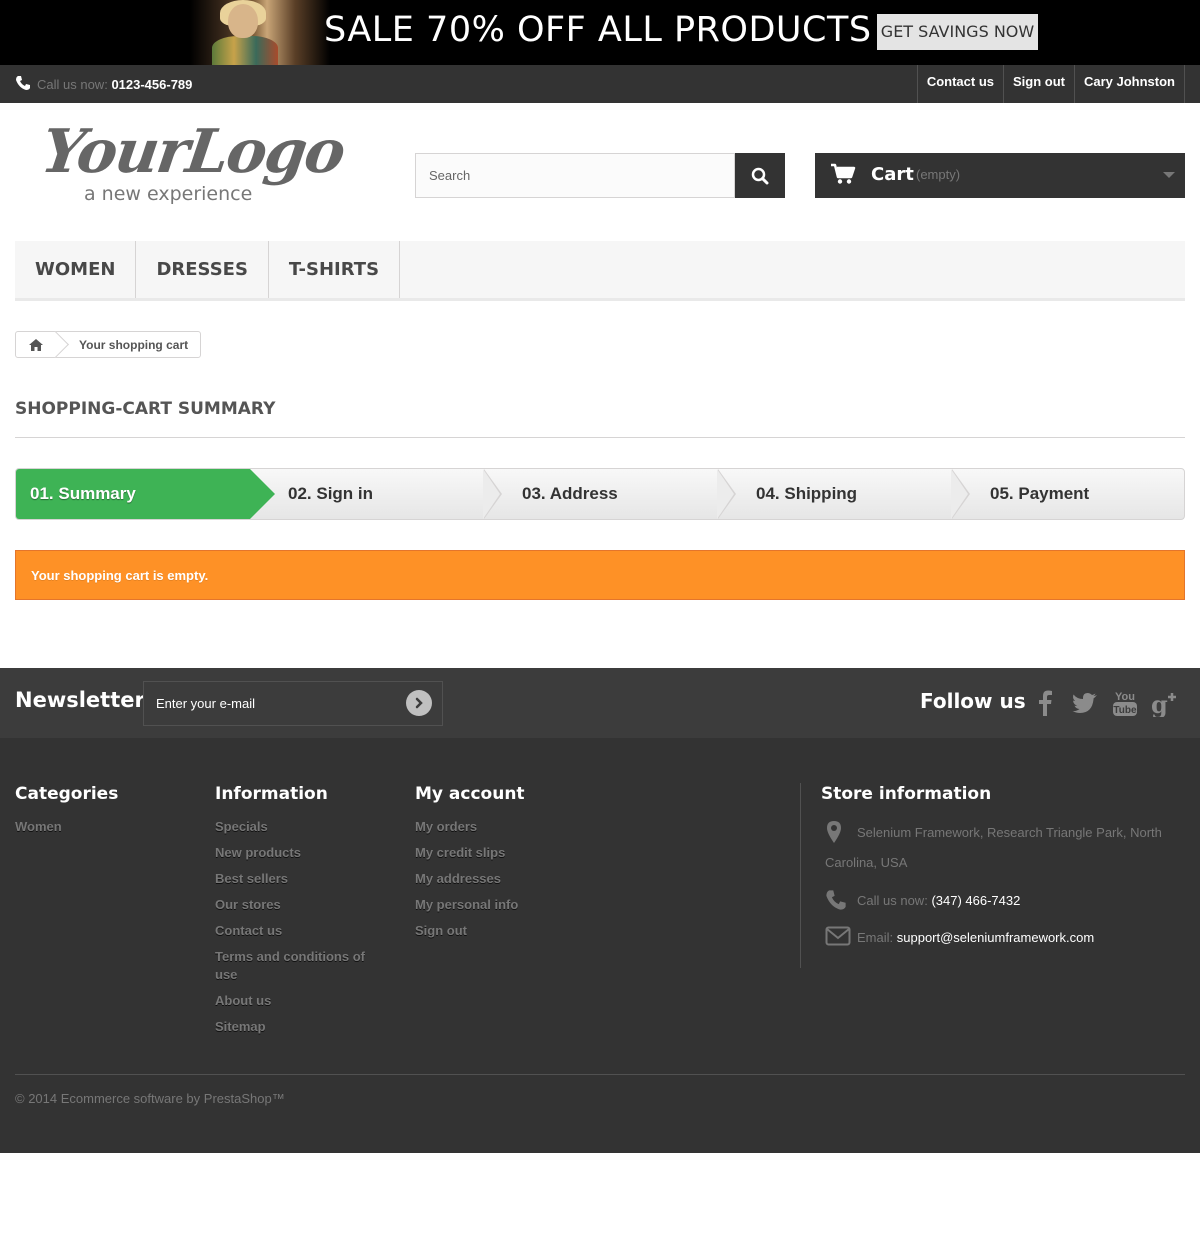 This screenshot has height=1250, width=1200. What do you see at coordinates (892, 900) in the screenshot?
I see `store-call-label: Call us now:` at bounding box center [892, 900].